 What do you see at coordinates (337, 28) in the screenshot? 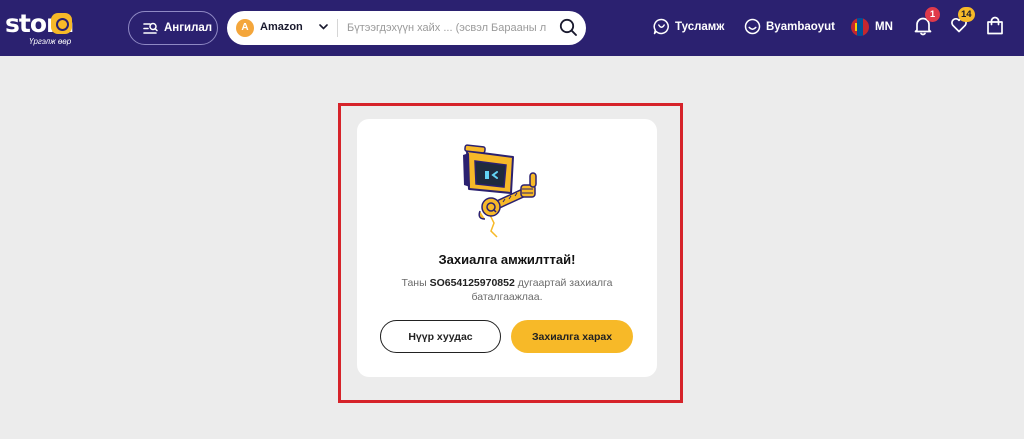
I see `search-divider` at bounding box center [337, 28].